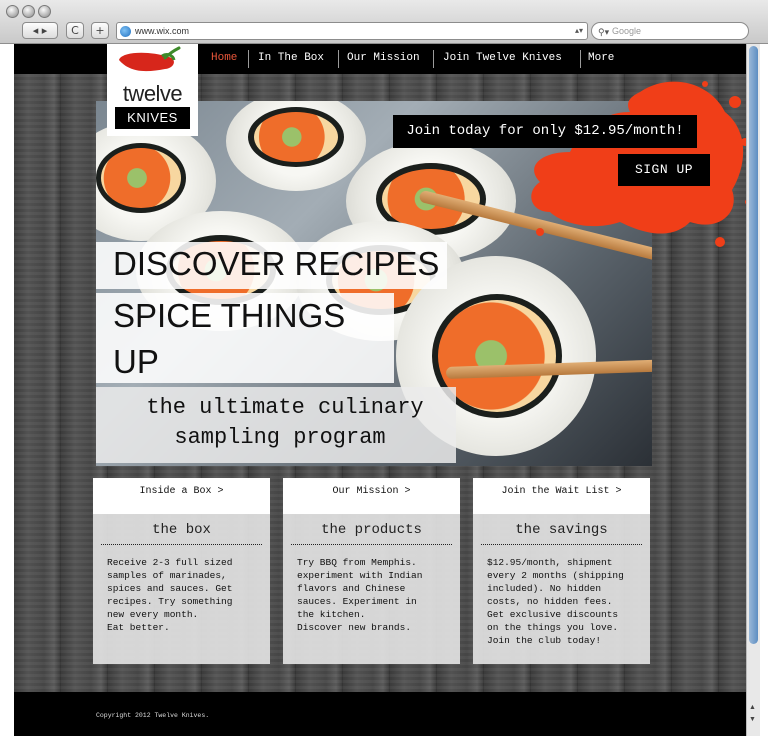 This screenshot has height=751, width=768. I want to click on tagline: the ultimate culinary sampling program, so click(276, 425).